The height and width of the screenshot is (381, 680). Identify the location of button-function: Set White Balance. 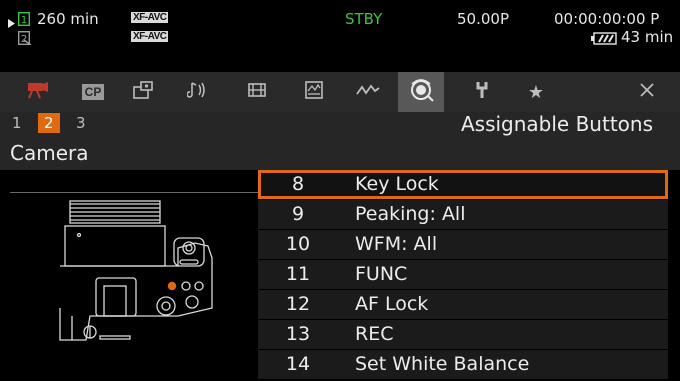
(442, 364).